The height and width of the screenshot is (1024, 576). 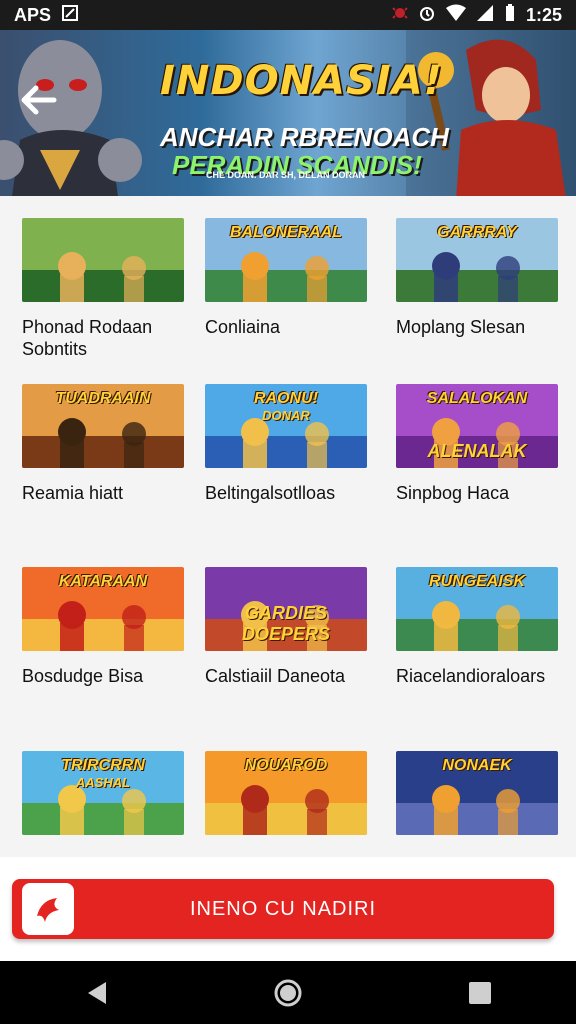 What do you see at coordinates (103, 676) in the screenshot?
I see `game-title: Bosdudge Bisa` at bounding box center [103, 676].